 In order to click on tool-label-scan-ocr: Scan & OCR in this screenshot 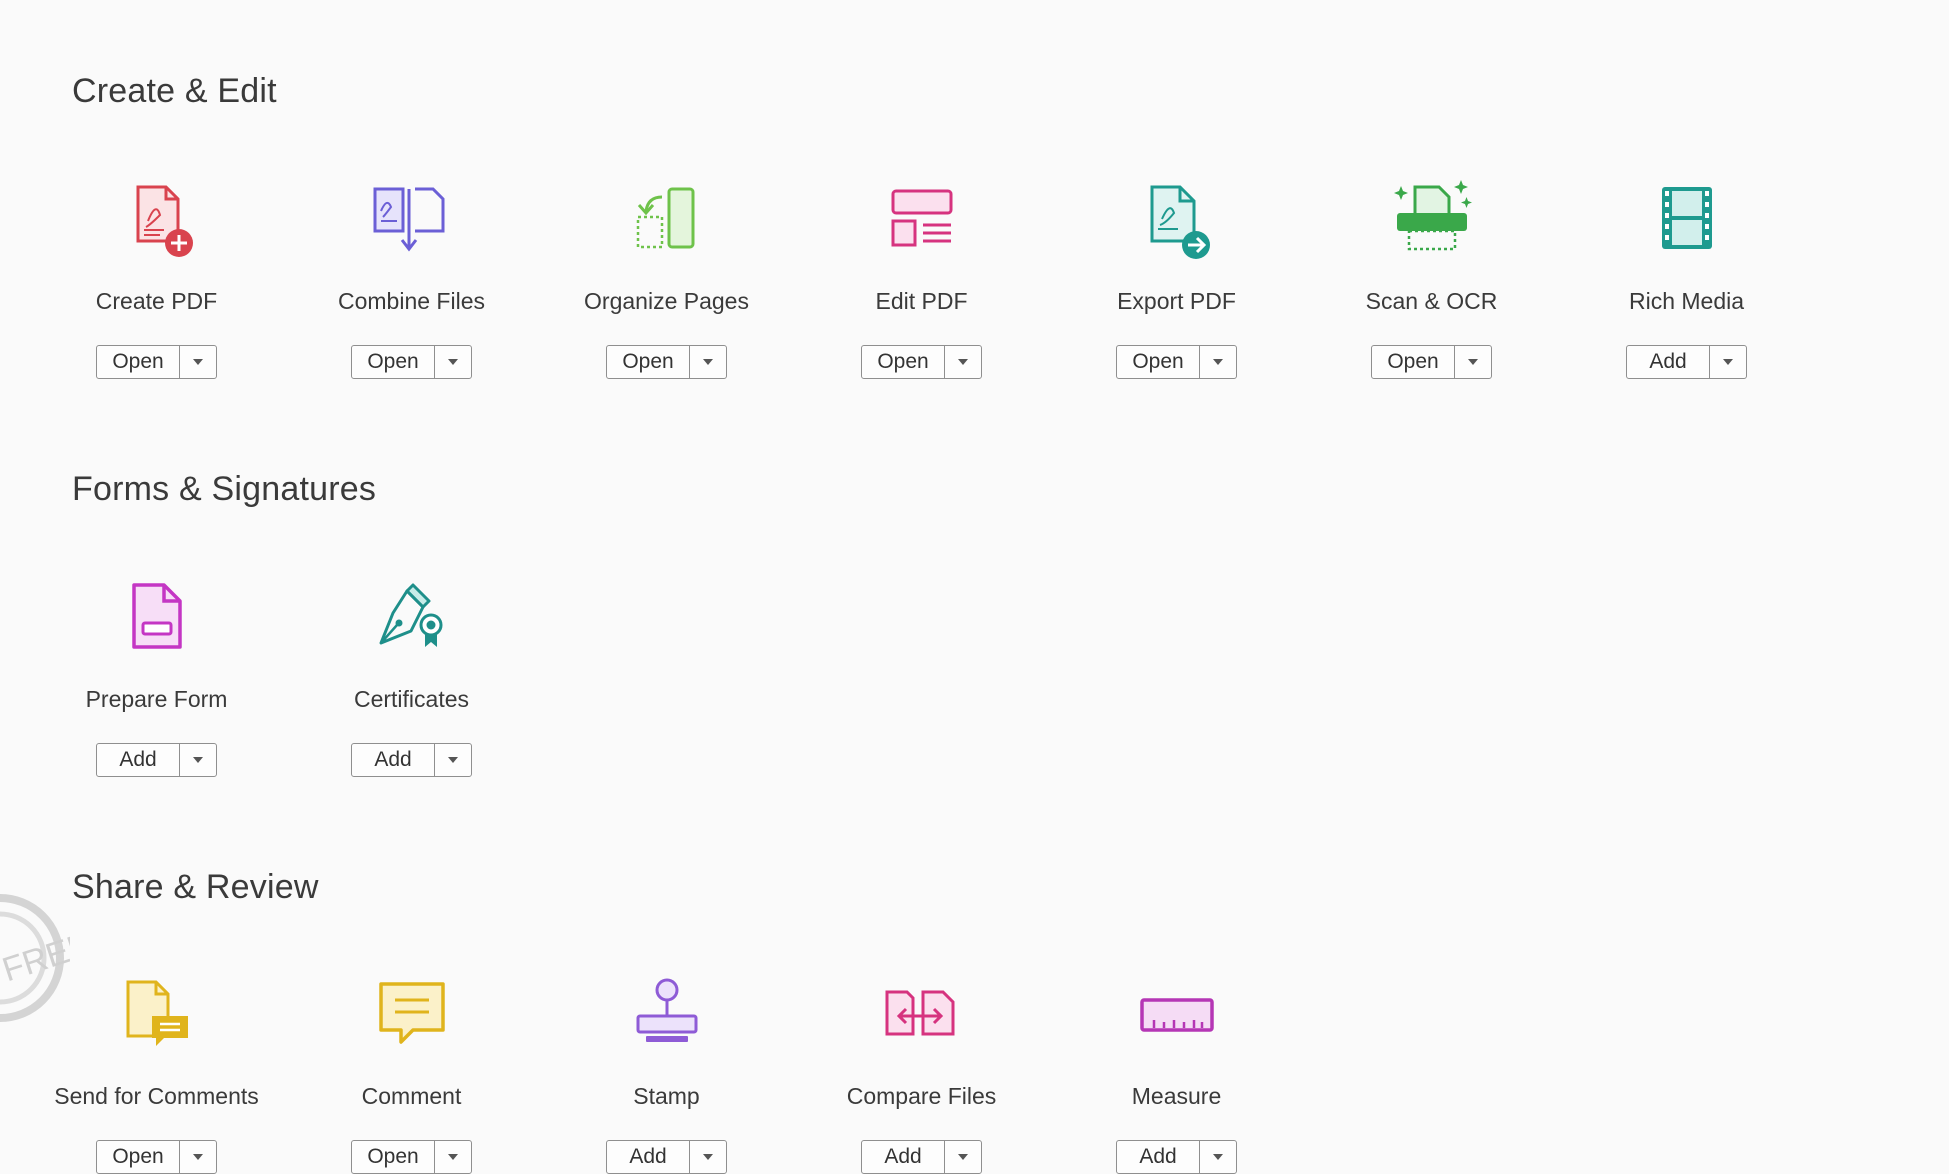, I will do `click(1431, 301)`.